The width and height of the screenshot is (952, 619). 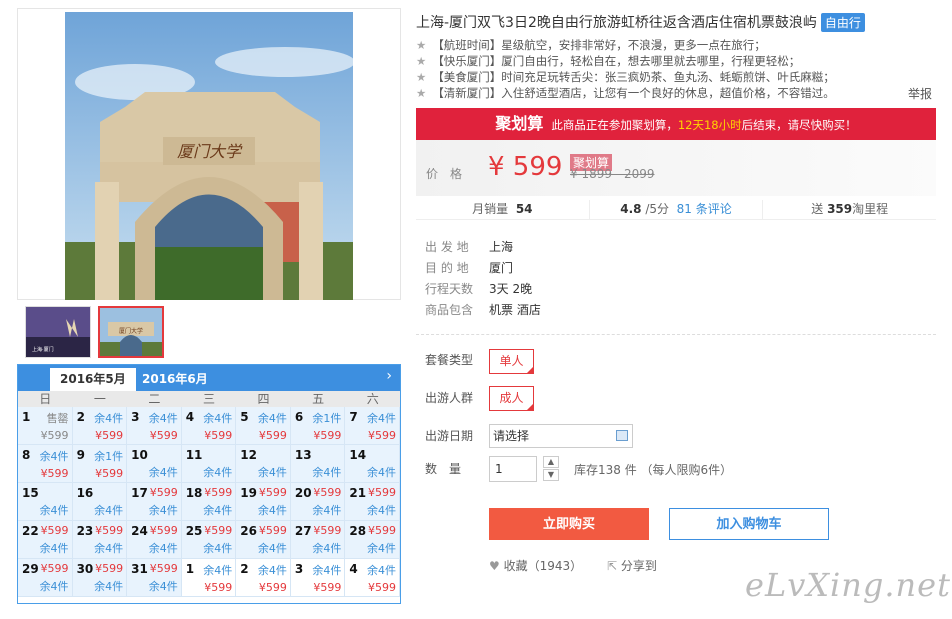 I want to click on calendar-day: 22 ¥599 余4件, so click(x=45, y=540).